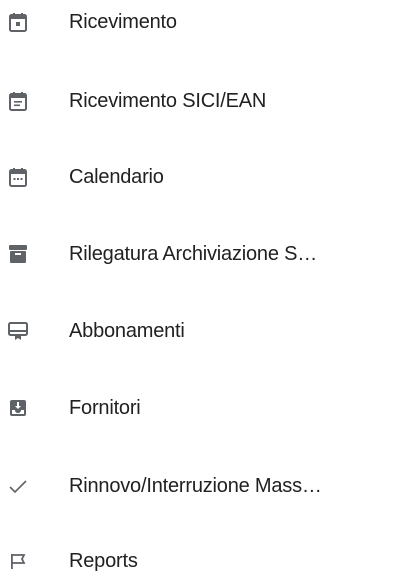 This screenshot has width=399, height=576. What do you see at coordinates (18, 408) in the screenshot?
I see `move-to-inbox-icon` at bounding box center [18, 408].